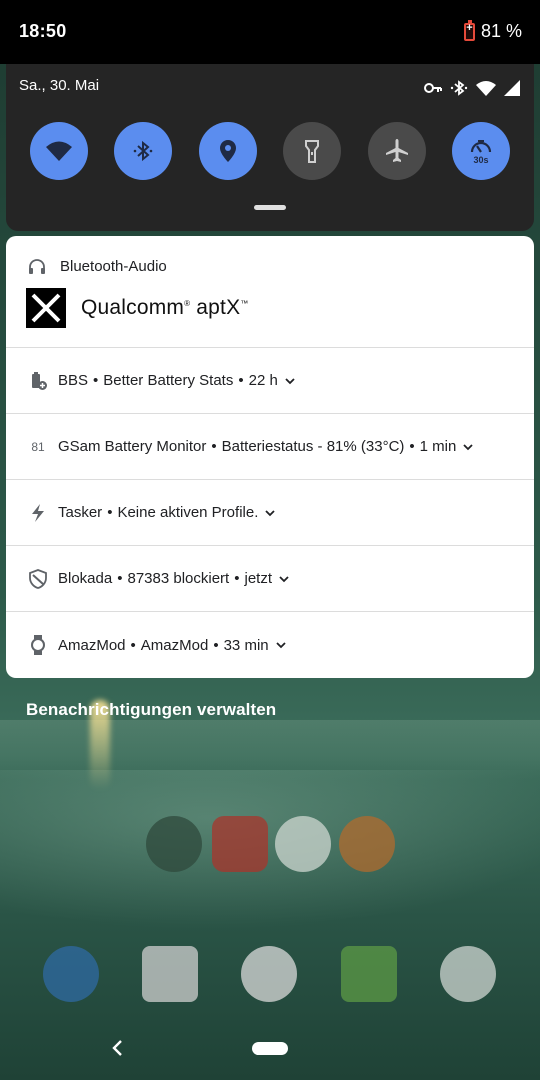 The width and height of the screenshot is (540, 1080). What do you see at coordinates (270, 207) in the screenshot?
I see `qs-drag-handle` at bounding box center [270, 207].